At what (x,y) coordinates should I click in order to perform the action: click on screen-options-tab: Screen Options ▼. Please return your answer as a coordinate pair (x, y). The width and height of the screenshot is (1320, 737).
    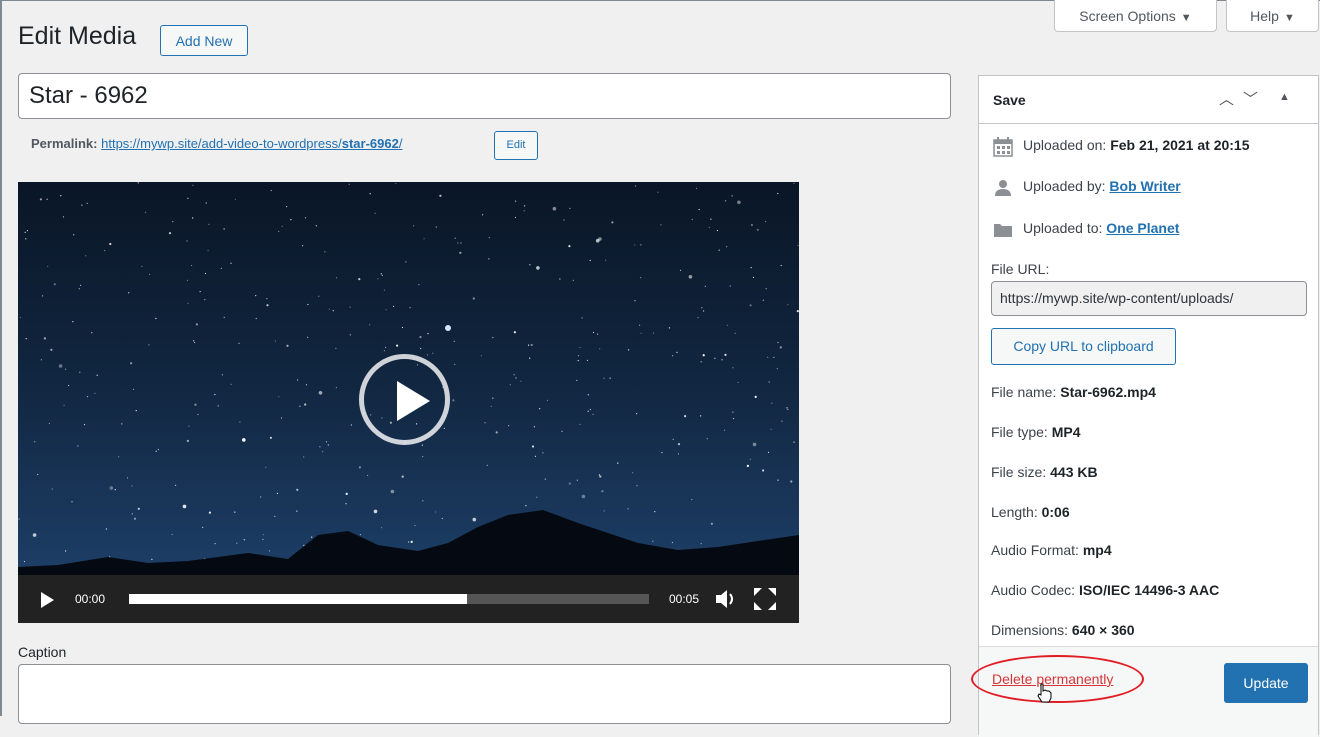
    Looking at the image, I should click on (1135, 16).